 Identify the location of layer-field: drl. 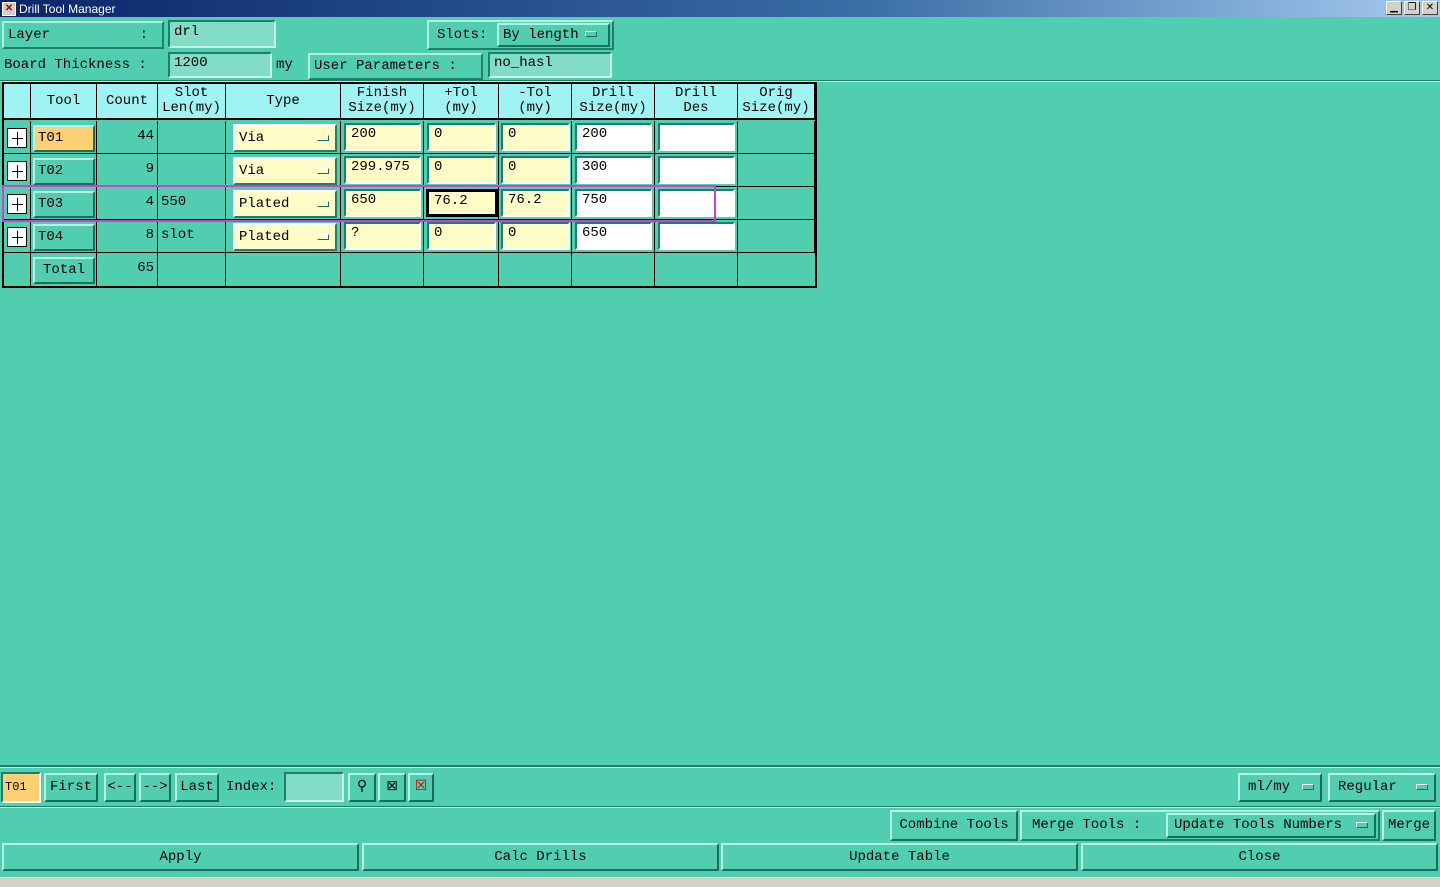
(222, 34).